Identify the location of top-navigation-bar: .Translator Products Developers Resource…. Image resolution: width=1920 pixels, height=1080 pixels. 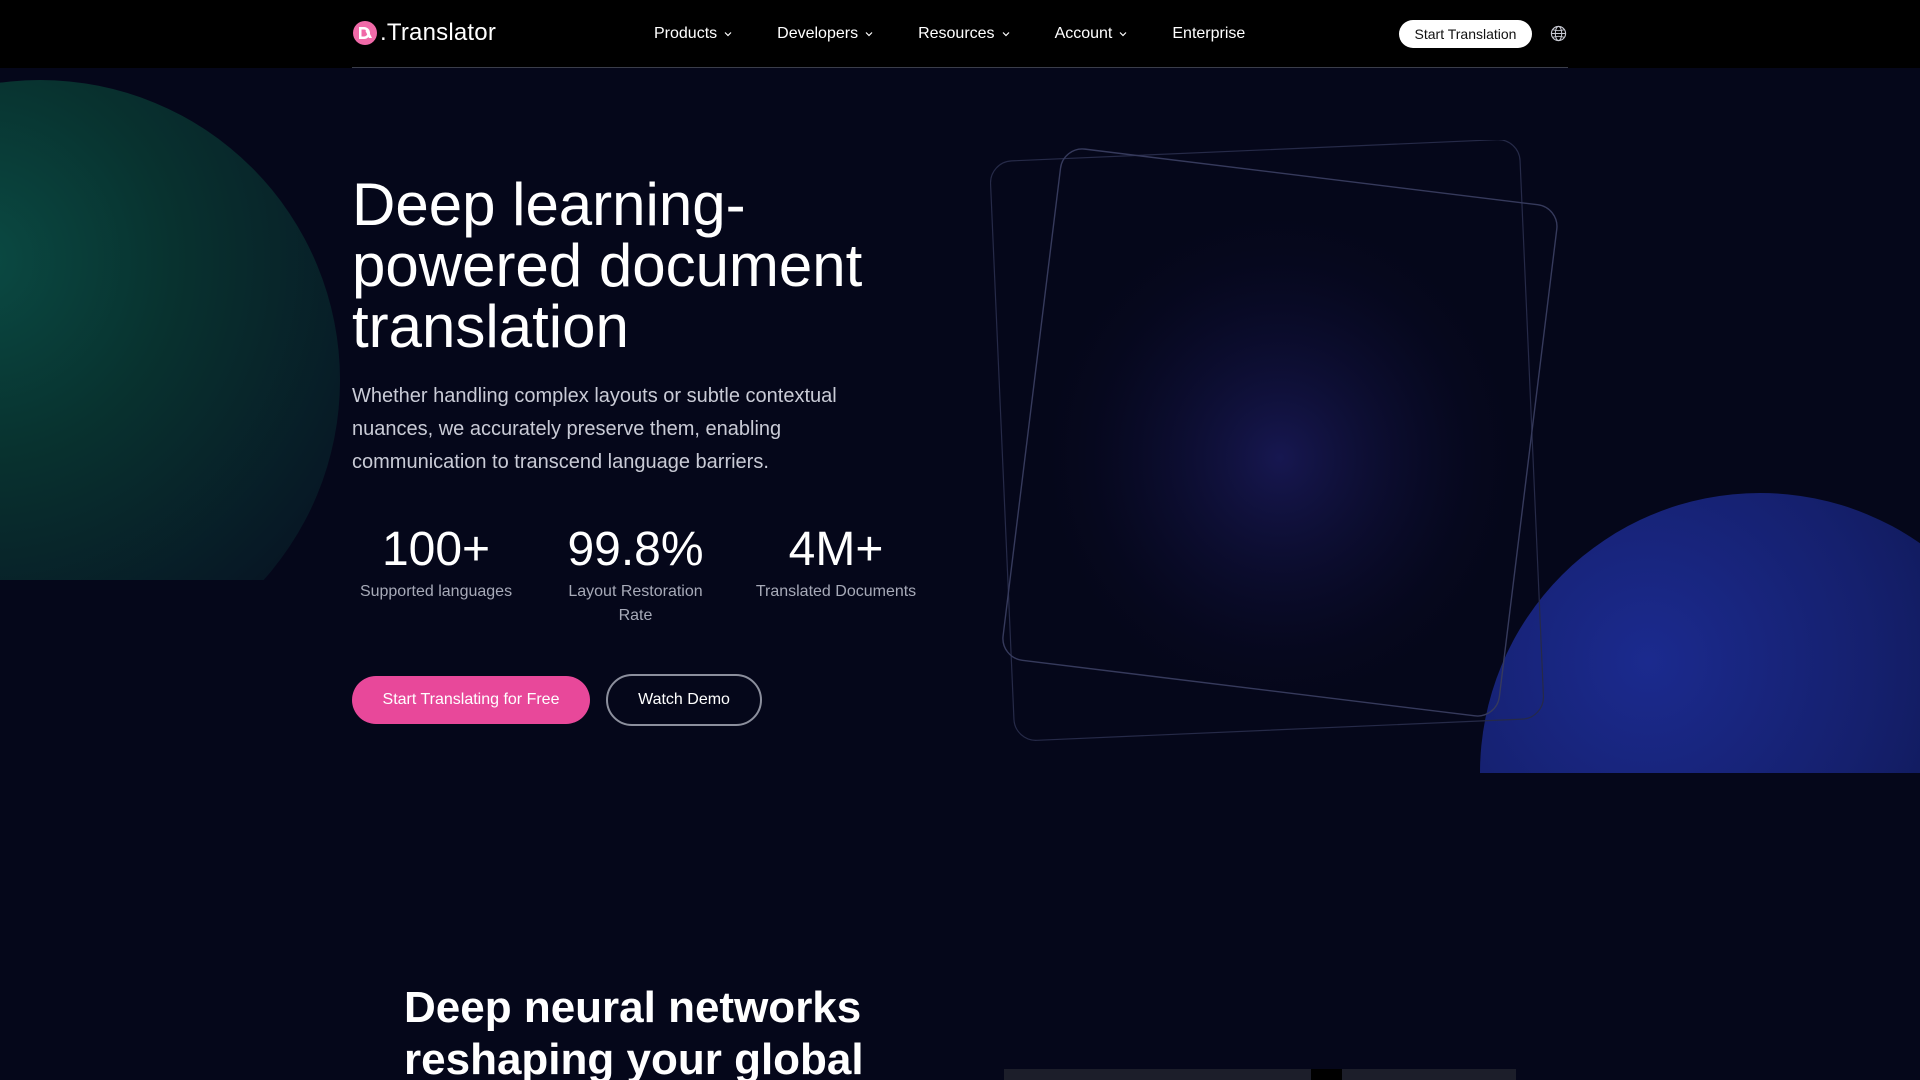
(960, 34).